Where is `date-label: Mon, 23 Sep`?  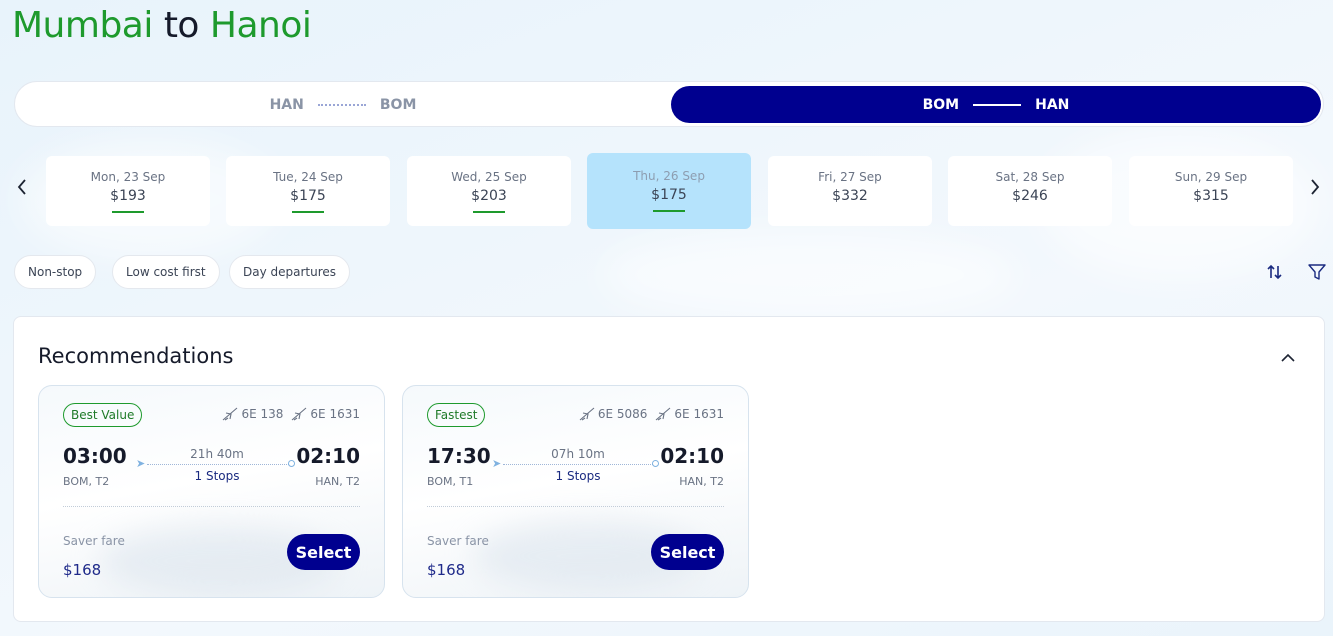 date-label: Mon, 23 Sep is located at coordinates (128, 177).